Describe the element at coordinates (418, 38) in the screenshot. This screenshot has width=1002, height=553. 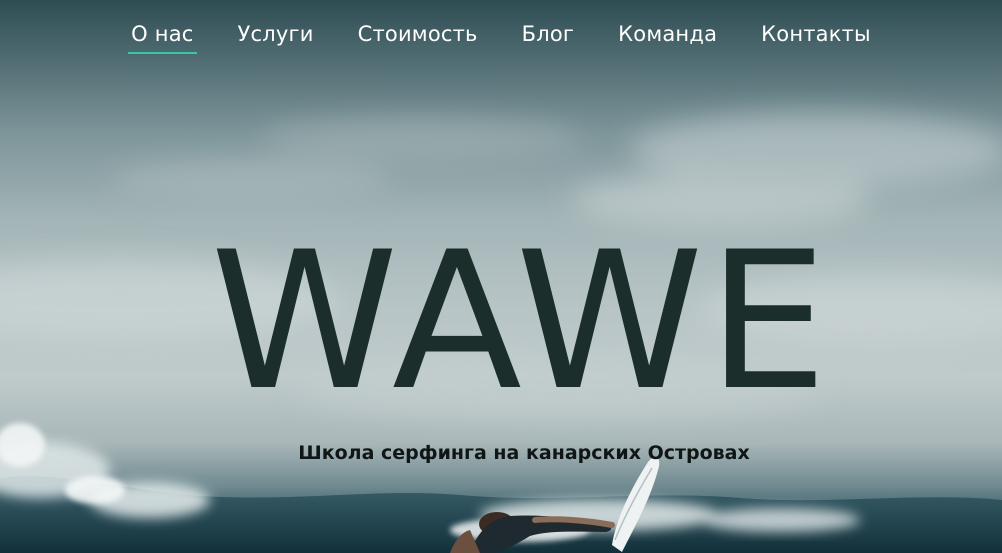
I see `nav-item-pricing: Стоимость` at that location.